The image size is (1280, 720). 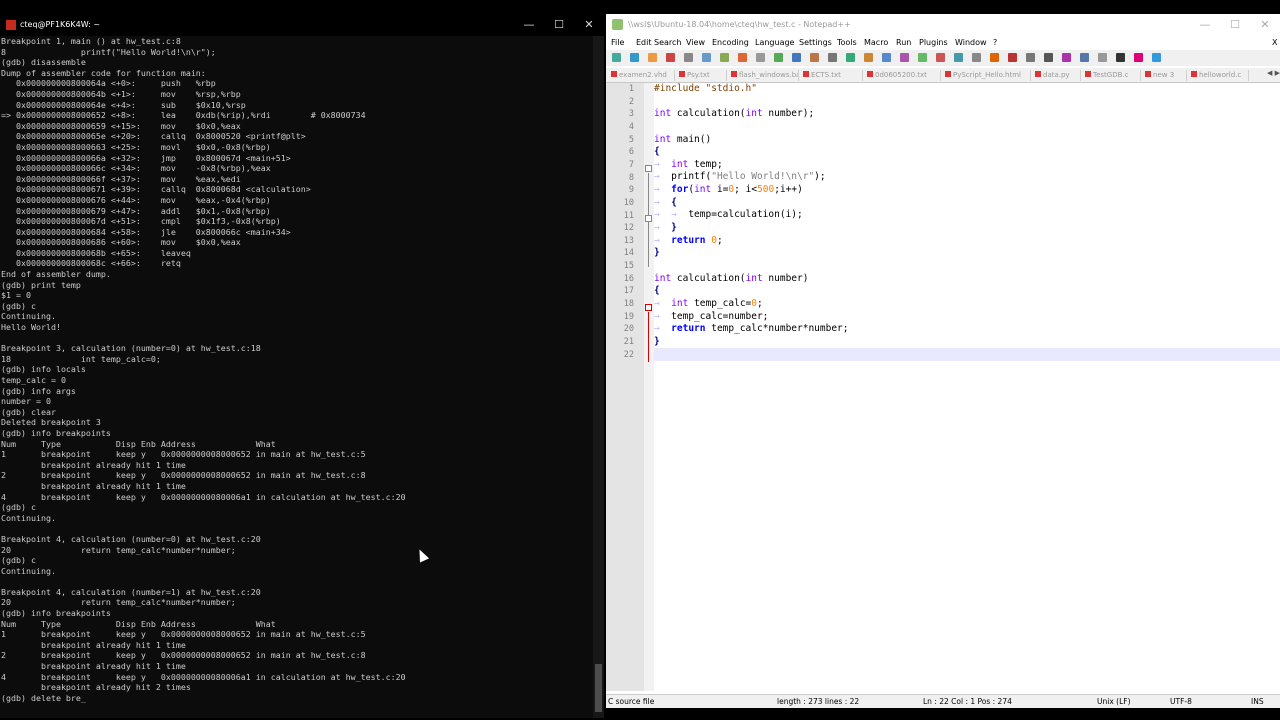 I want to click on close-all-icon, so click(x=706, y=57).